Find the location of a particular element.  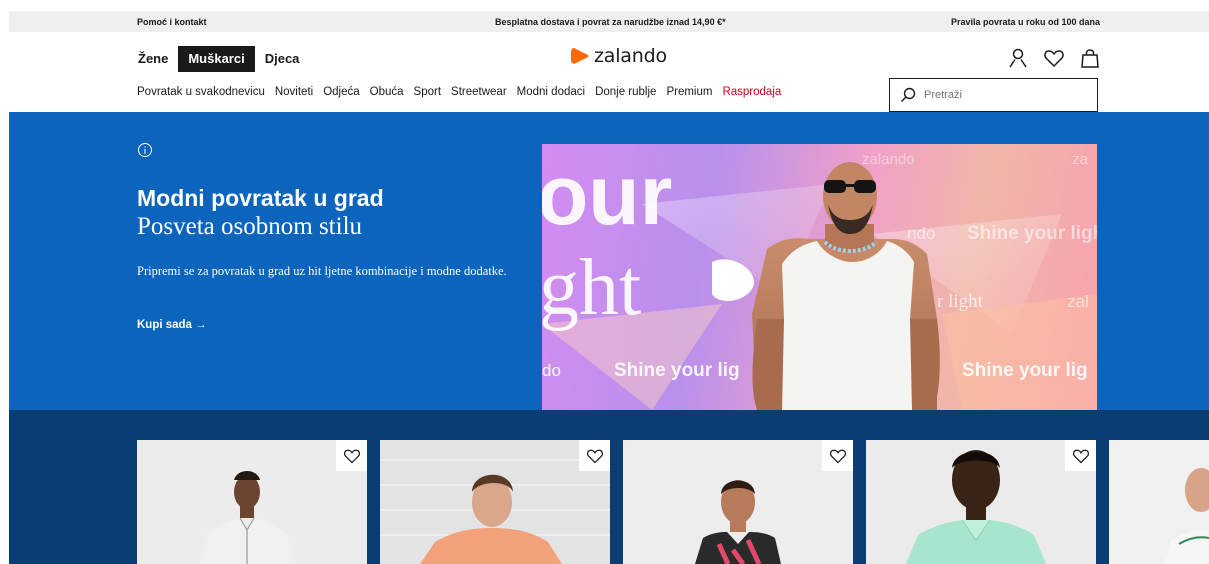

logo-text: zalando is located at coordinates (630, 56).